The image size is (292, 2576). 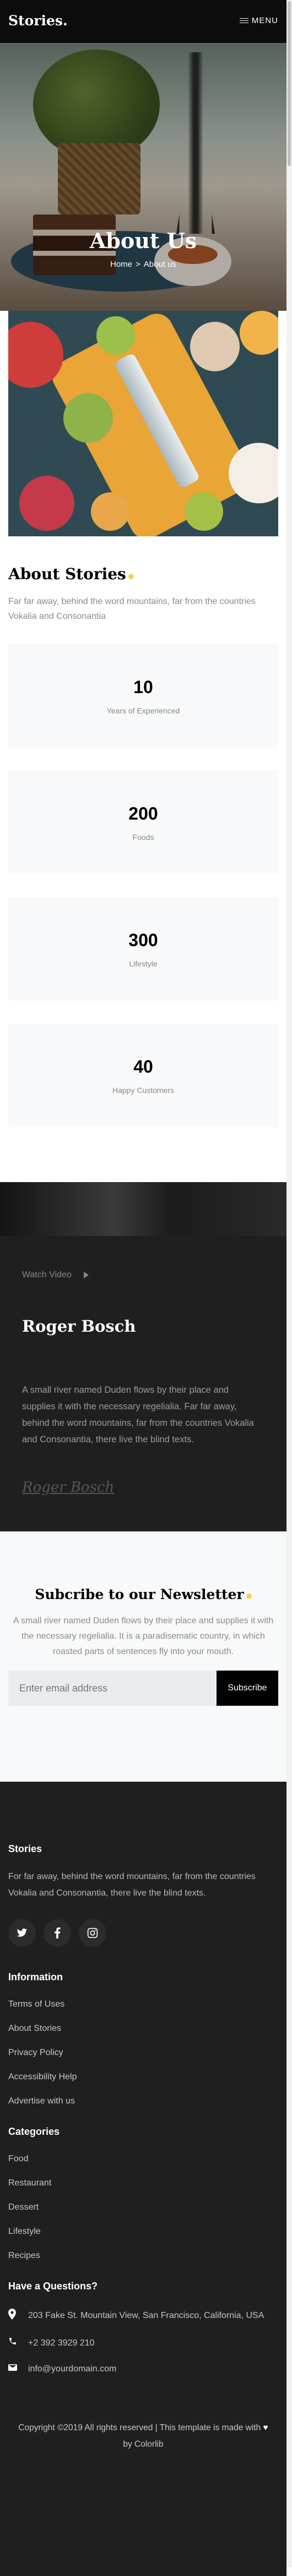 What do you see at coordinates (143, 1090) in the screenshot?
I see `stat-label: Happy Customers` at bounding box center [143, 1090].